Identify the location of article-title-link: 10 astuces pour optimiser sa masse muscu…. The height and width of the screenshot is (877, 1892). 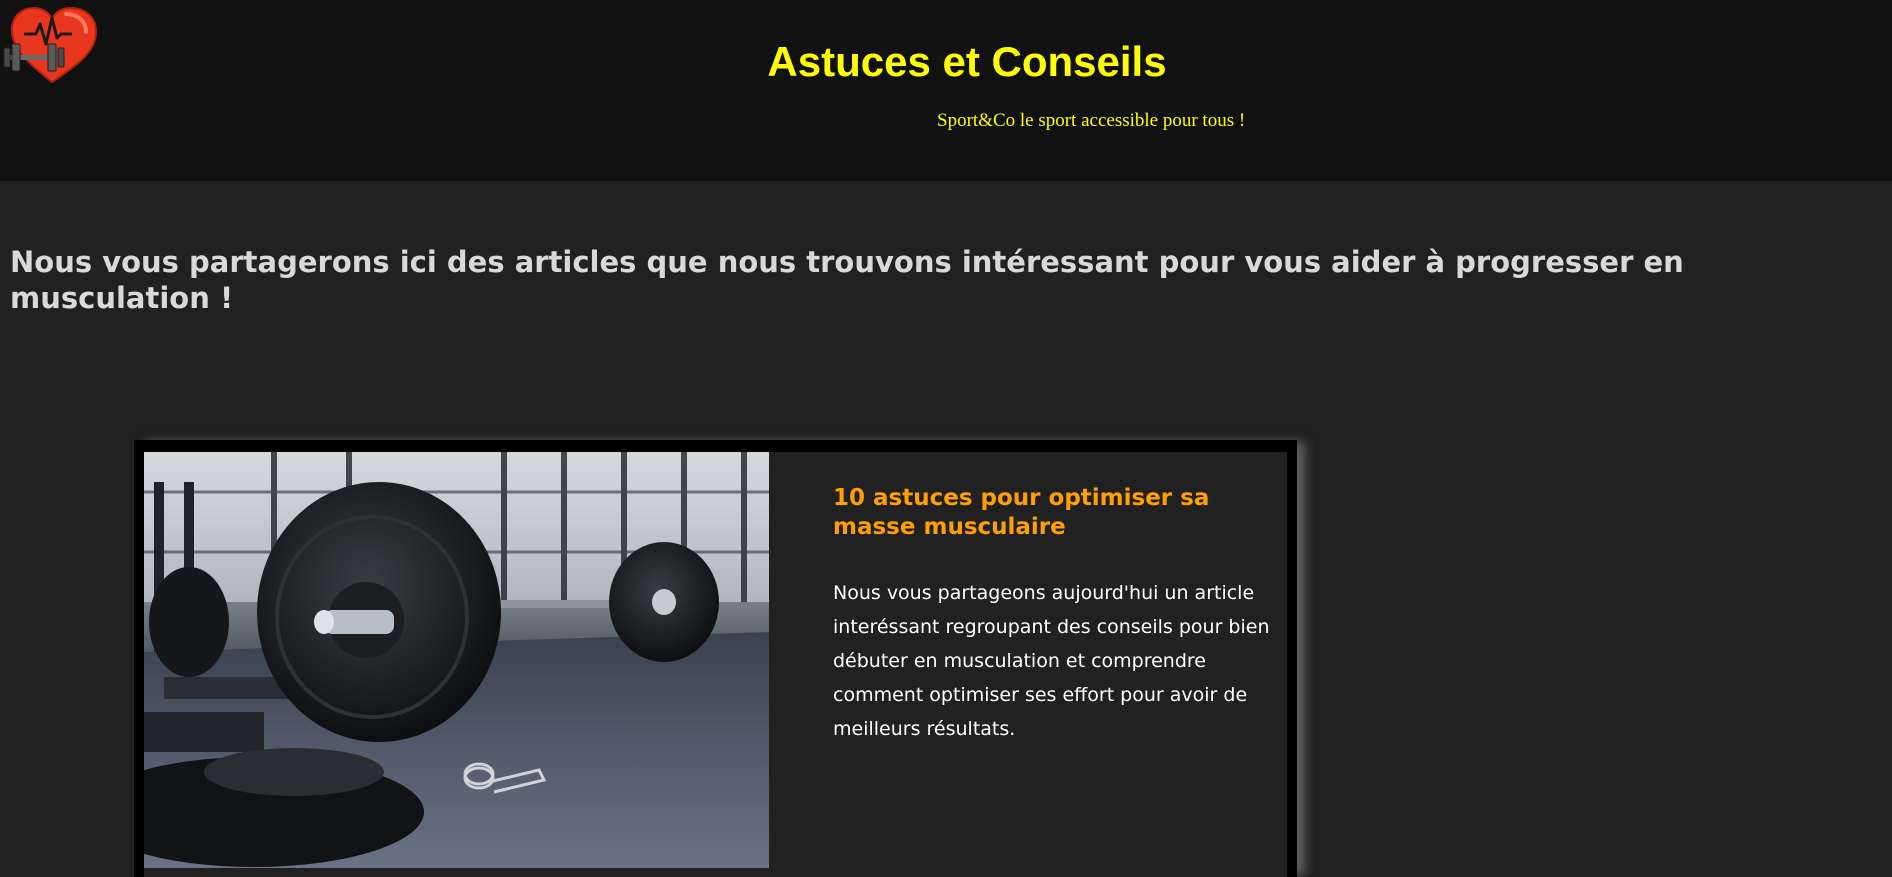
(1043, 513).